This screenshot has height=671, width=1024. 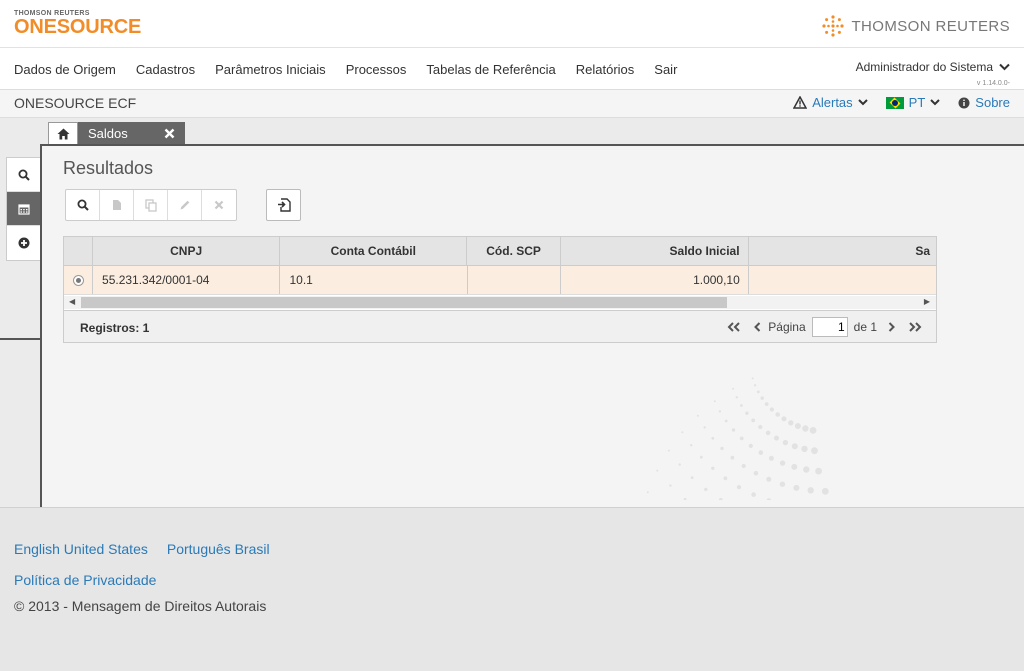 What do you see at coordinates (930, 26) in the screenshot?
I see `tr-logo-text: THOMSON REUTERS` at bounding box center [930, 26].